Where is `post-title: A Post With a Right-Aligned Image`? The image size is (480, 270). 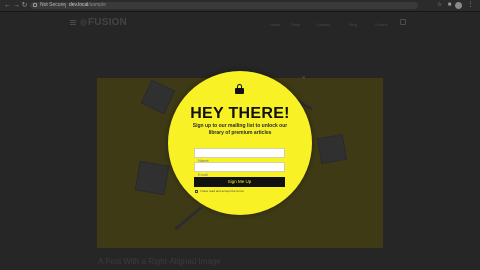
post-title: A Post With a Right-Aligned Image is located at coordinates (159, 262).